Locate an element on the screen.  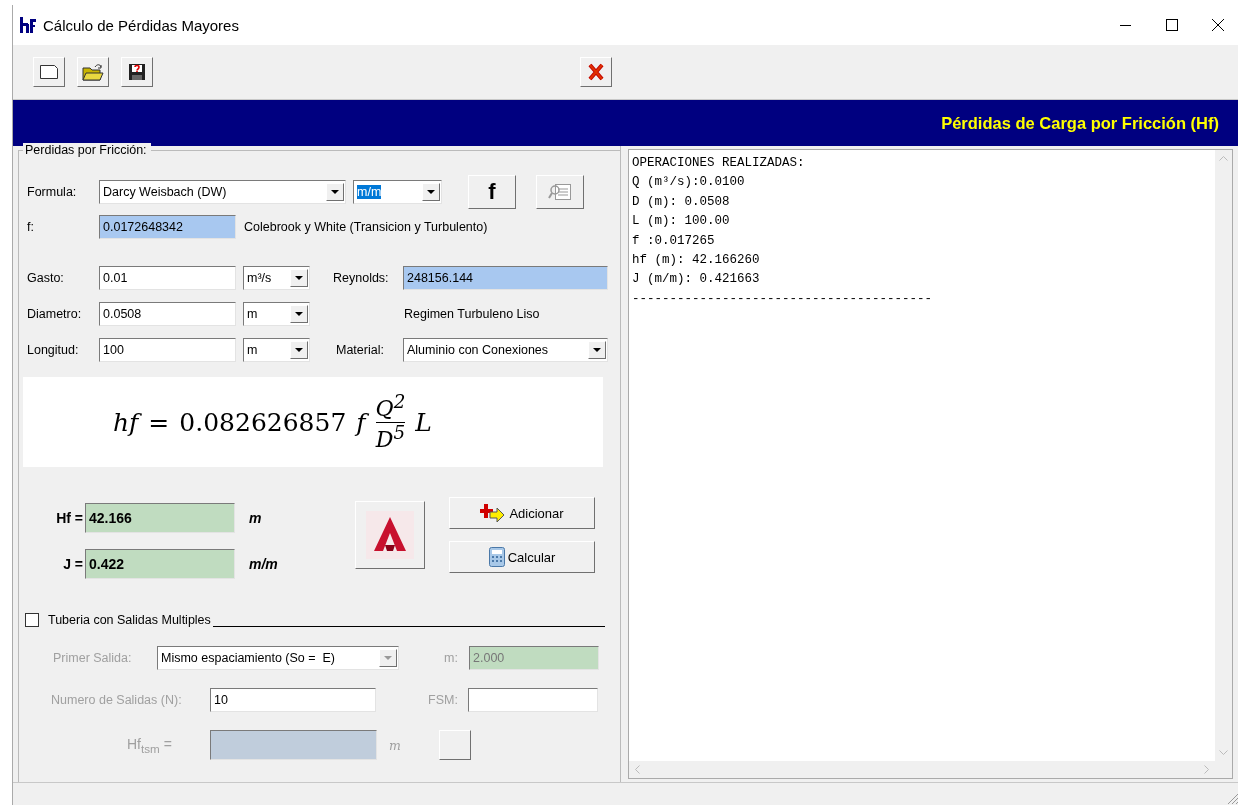
input-field: 100 is located at coordinates (167, 350).